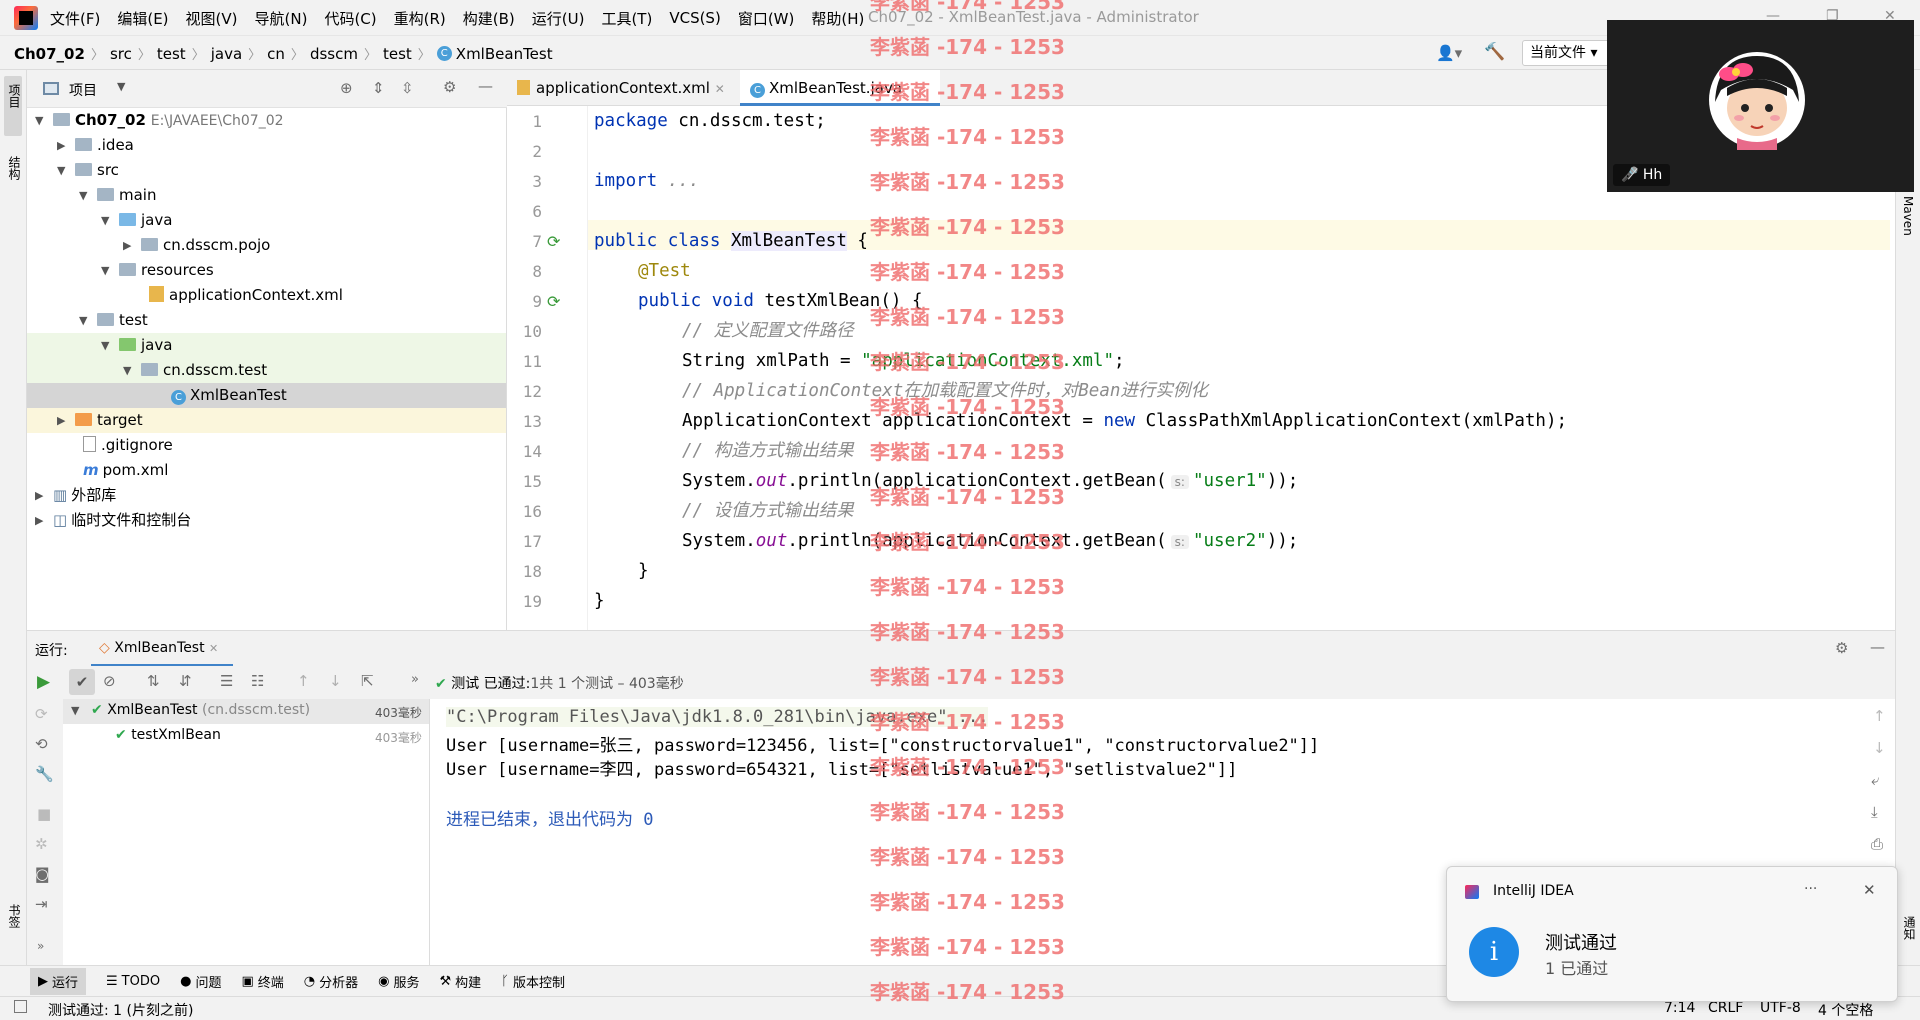  Describe the element at coordinates (1679, 1008) in the screenshot. I see `caret-position: 7:14` at that location.